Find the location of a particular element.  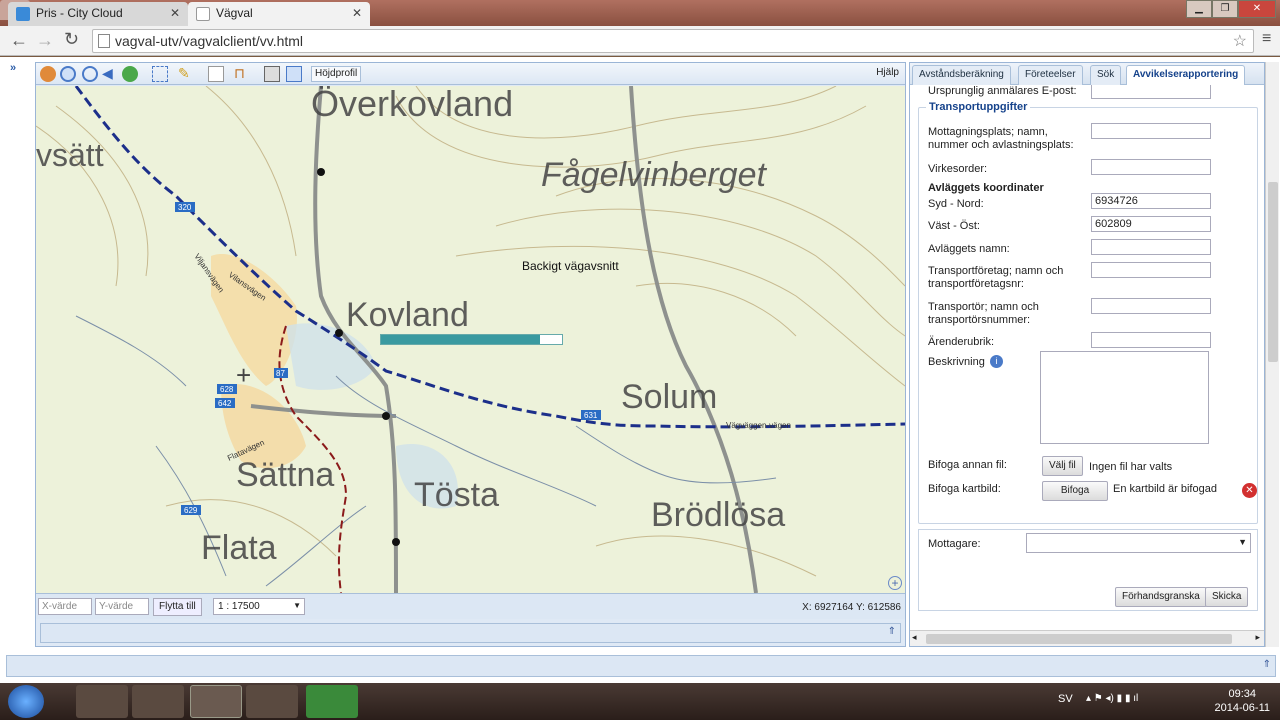

language-indicator: SV is located at coordinates (1065, 699).